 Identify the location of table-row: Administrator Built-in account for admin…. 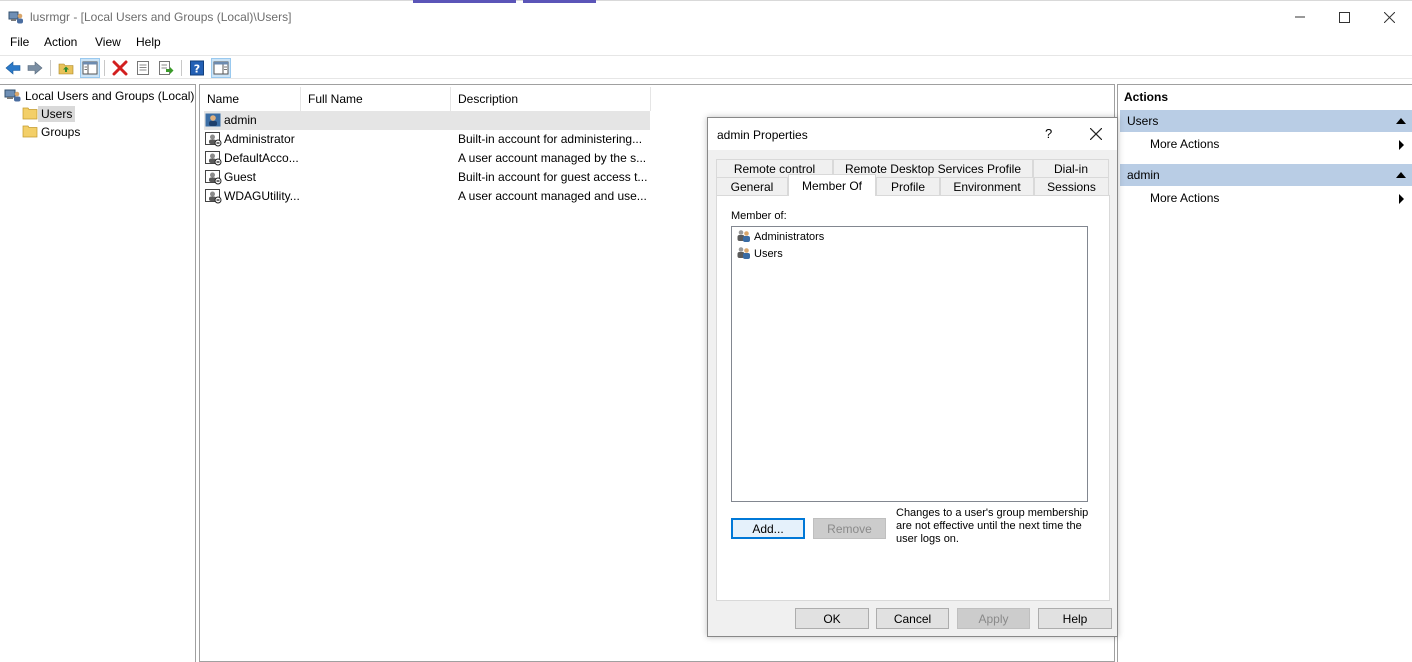
(427, 139).